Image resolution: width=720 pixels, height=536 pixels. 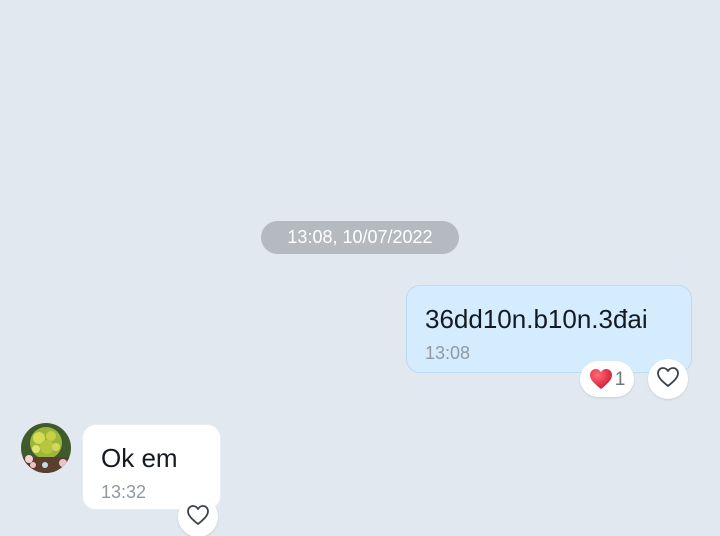 What do you see at coordinates (139, 458) in the screenshot?
I see `message-text: Ok em` at bounding box center [139, 458].